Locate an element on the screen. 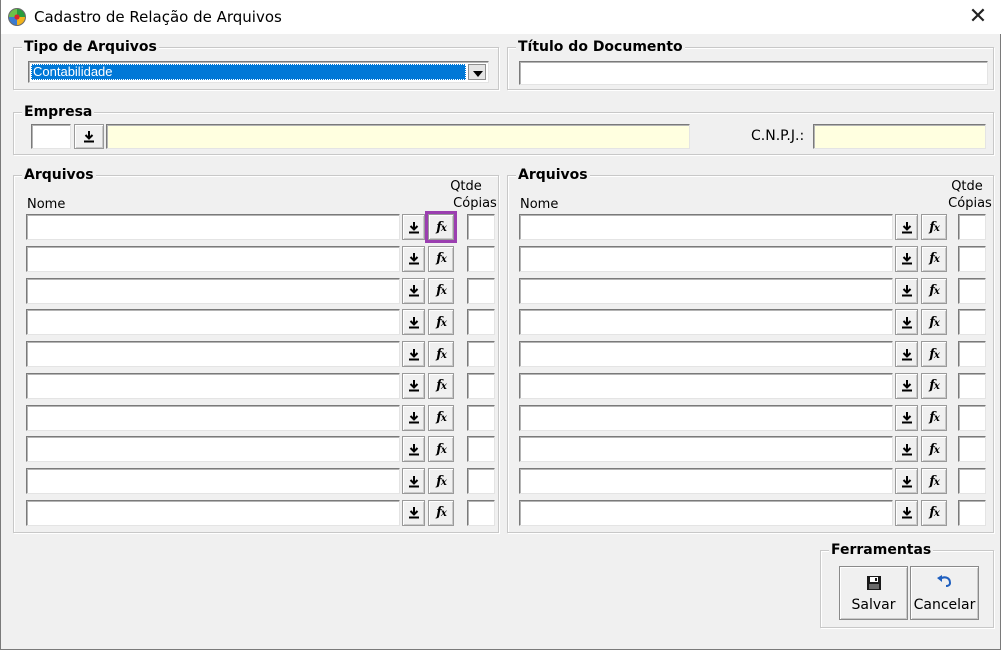 This screenshot has width=1001, height=650. titulo-documento-input is located at coordinates (753, 73).